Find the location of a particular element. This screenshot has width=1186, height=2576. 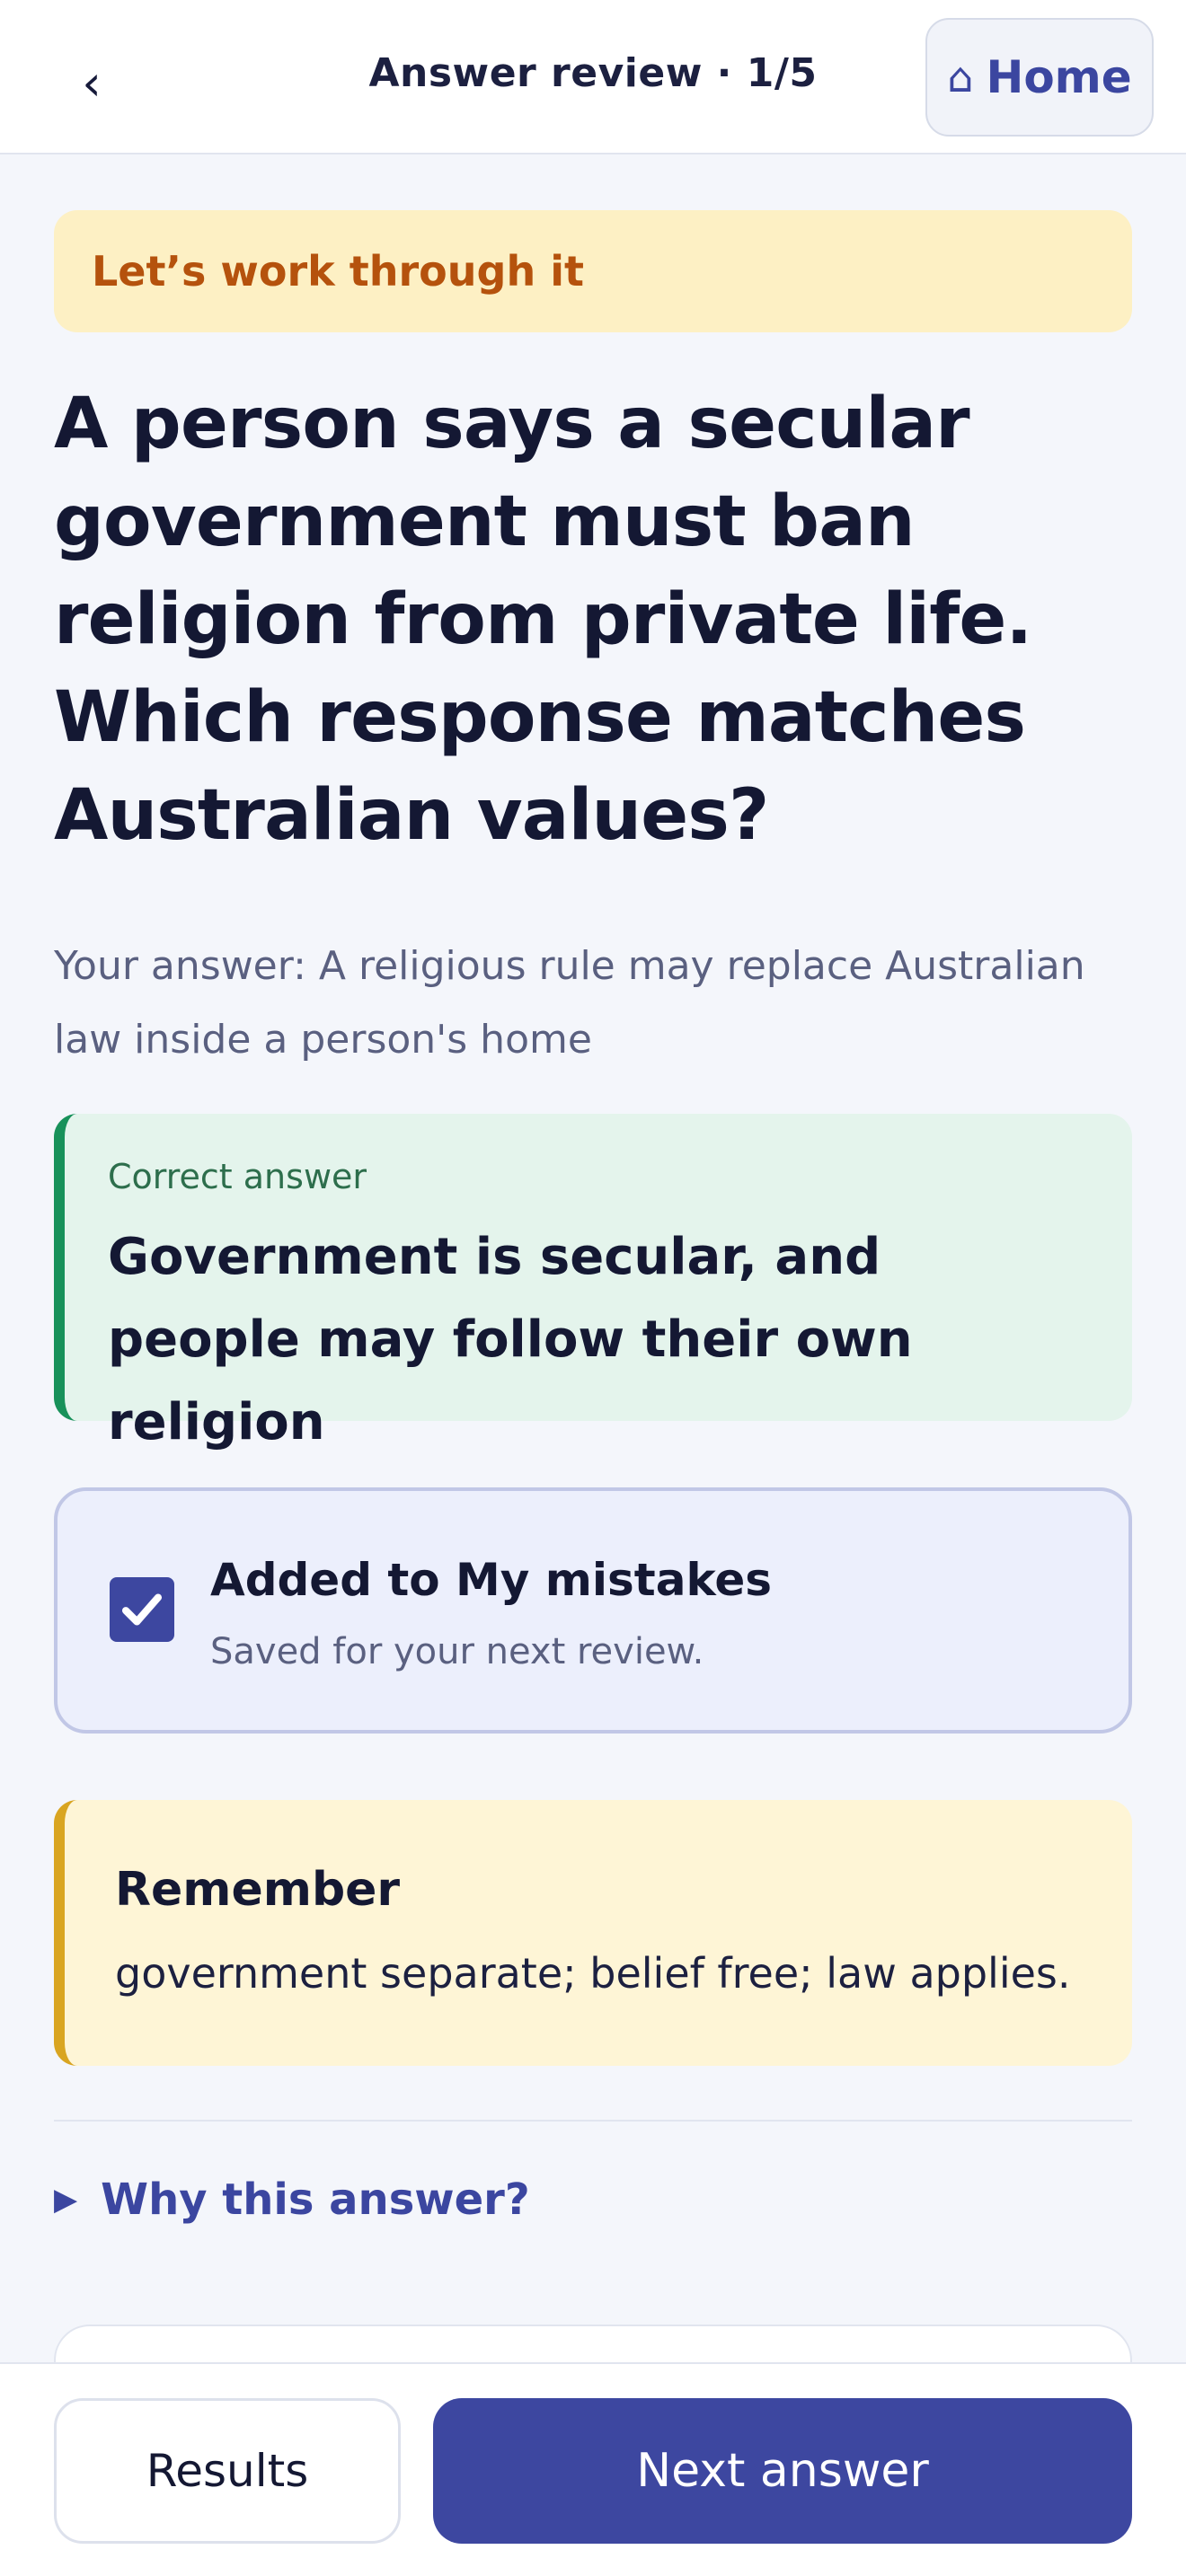

divider is located at coordinates (593, 2121).